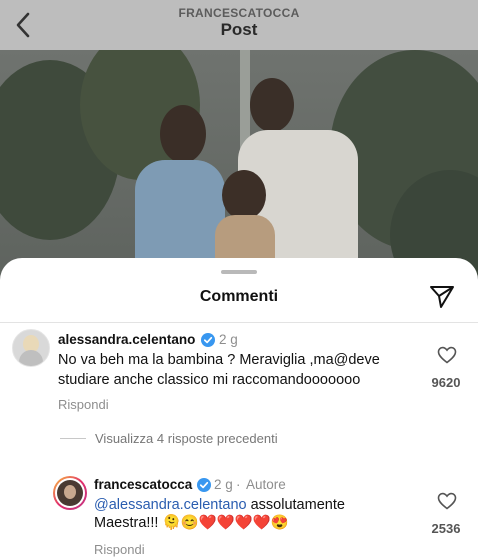 The height and width of the screenshot is (560, 478). I want to click on post-owner-username: FRANCESCATOCCA, so click(239, 13).